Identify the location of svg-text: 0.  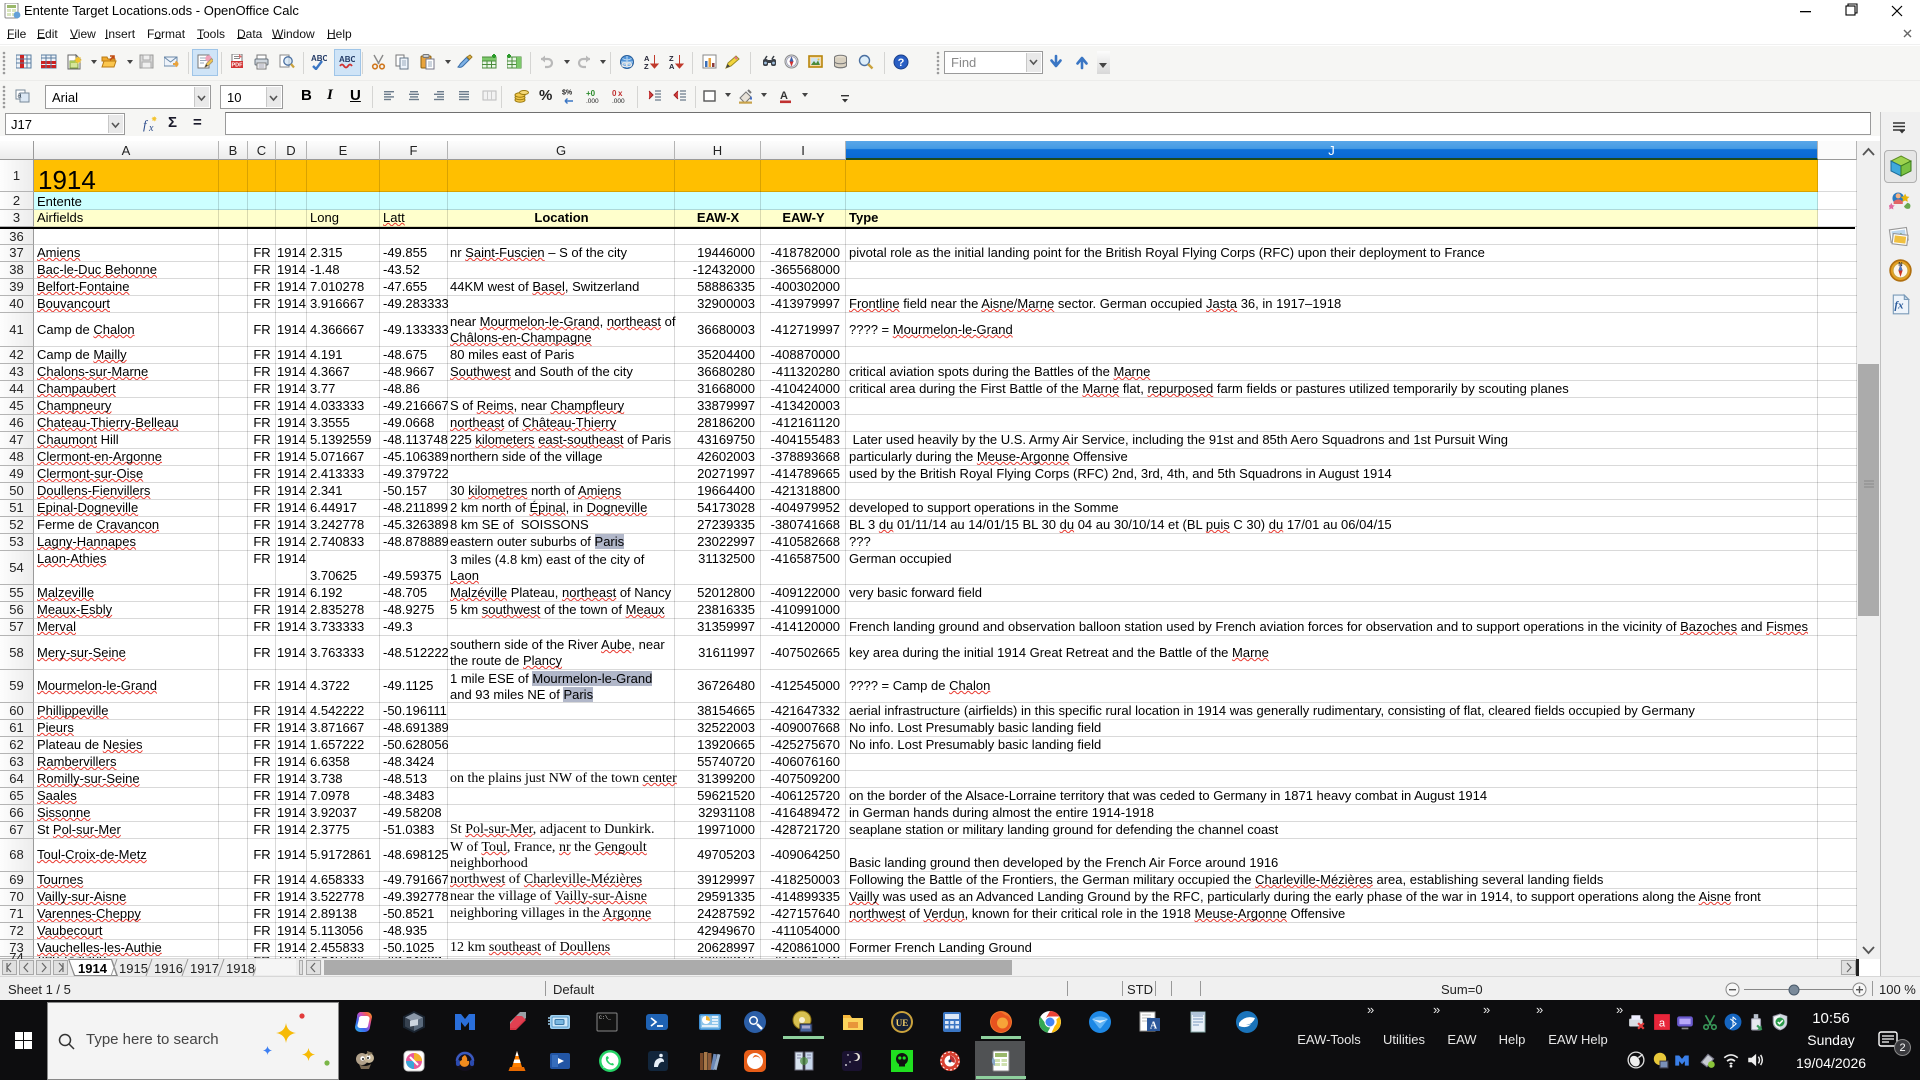
(614, 93).